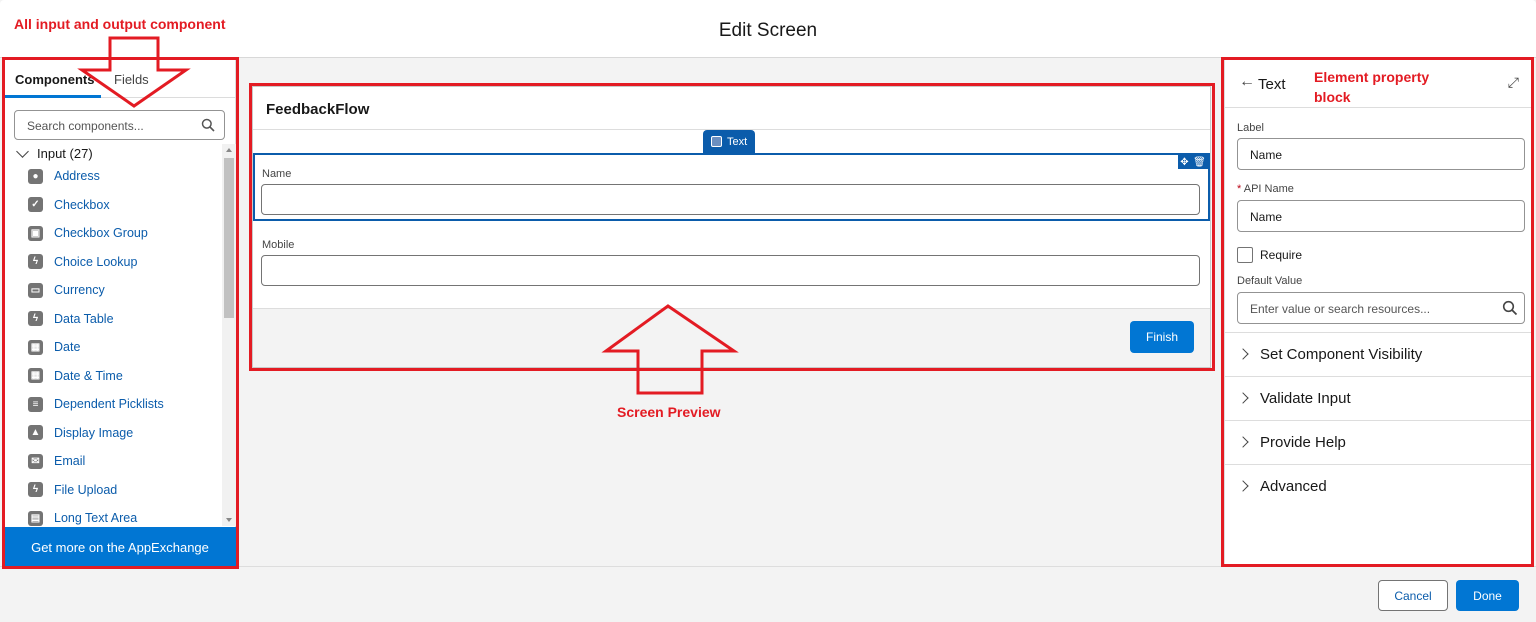 The image size is (1536, 622). I want to click on modal-footer: Cancel Done, so click(768, 594).